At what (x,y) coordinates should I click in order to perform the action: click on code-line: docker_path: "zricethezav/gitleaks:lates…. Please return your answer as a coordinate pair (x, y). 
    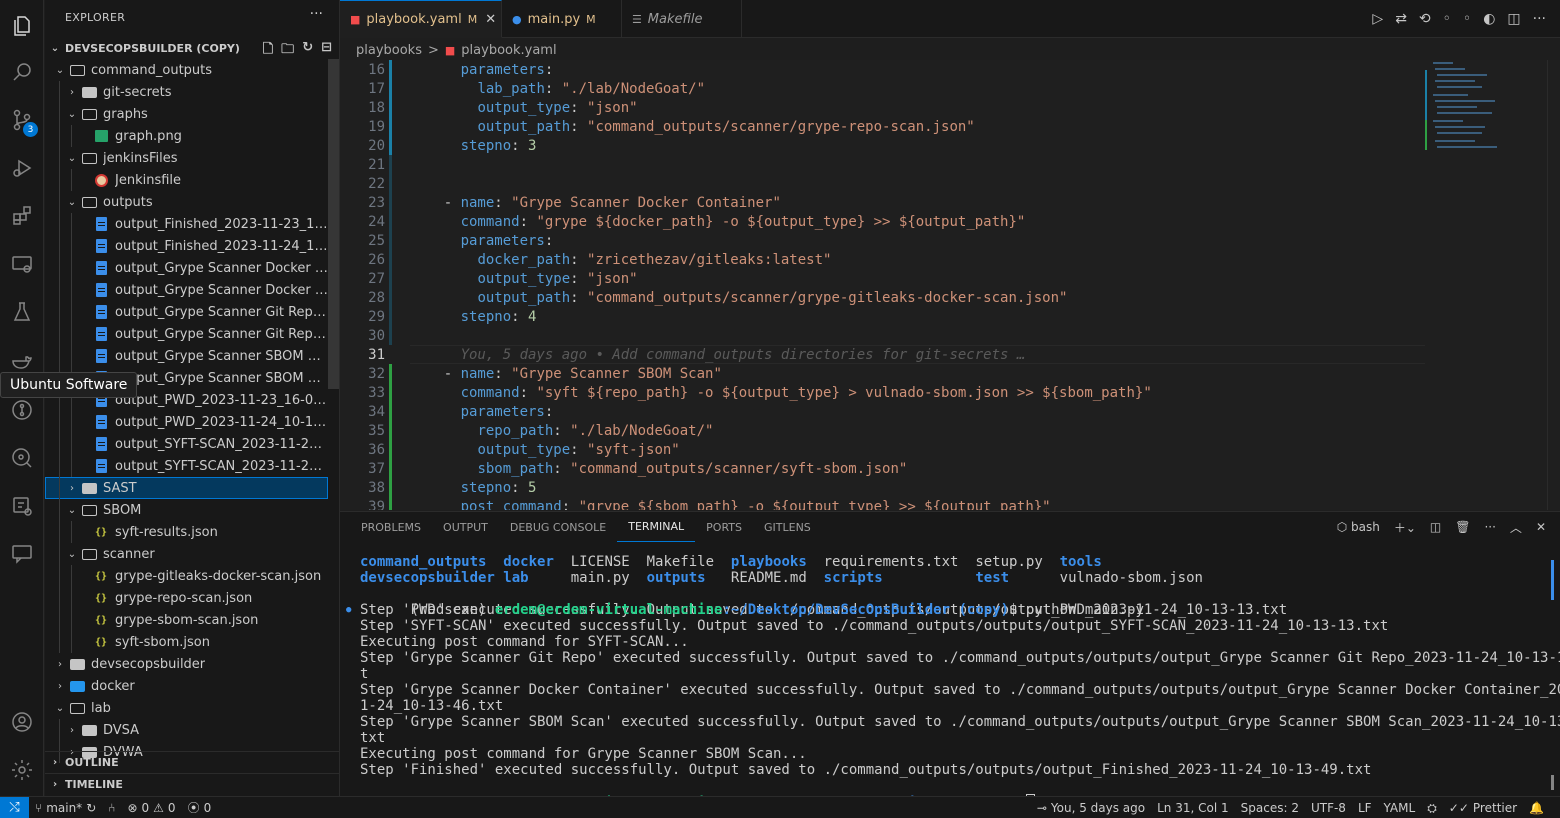
    Looking at the image, I should click on (620, 260).